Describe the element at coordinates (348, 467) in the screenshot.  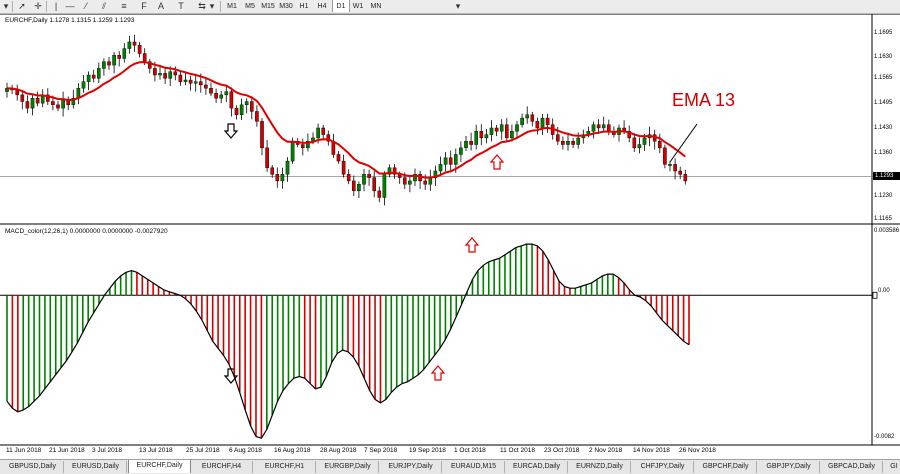
I see `tab-eurgbp-daily: EURGBP,Daily` at that location.